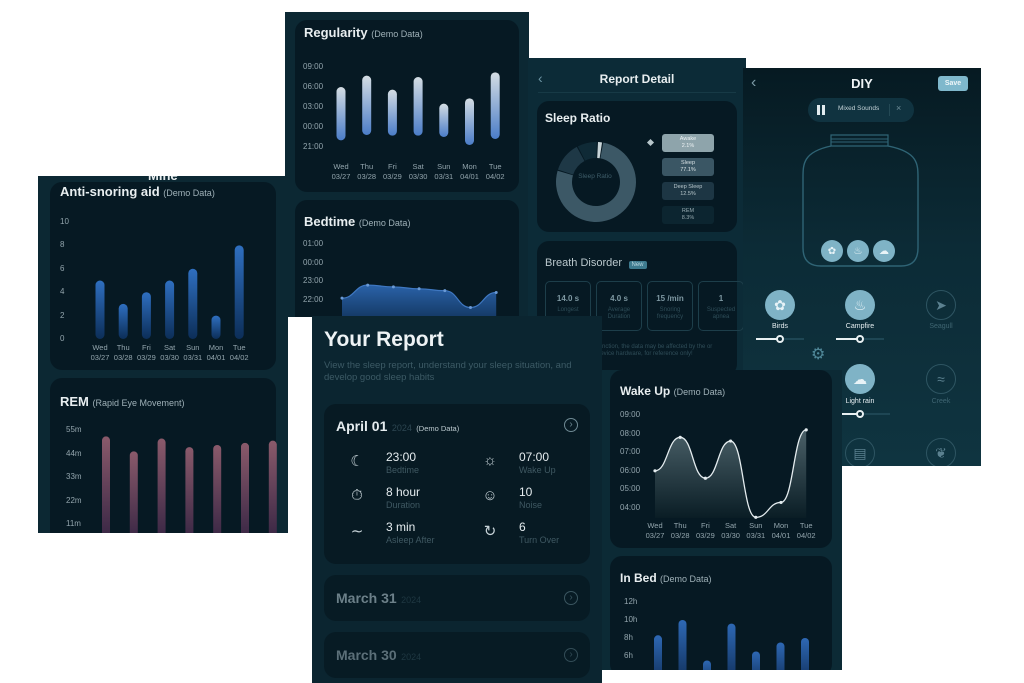 This screenshot has height=683, width=1024. What do you see at coordinates (539, 502) in the screenshot?
I see `stat-noise: ☺ 10 Noise` at bounding box center [539, 502].